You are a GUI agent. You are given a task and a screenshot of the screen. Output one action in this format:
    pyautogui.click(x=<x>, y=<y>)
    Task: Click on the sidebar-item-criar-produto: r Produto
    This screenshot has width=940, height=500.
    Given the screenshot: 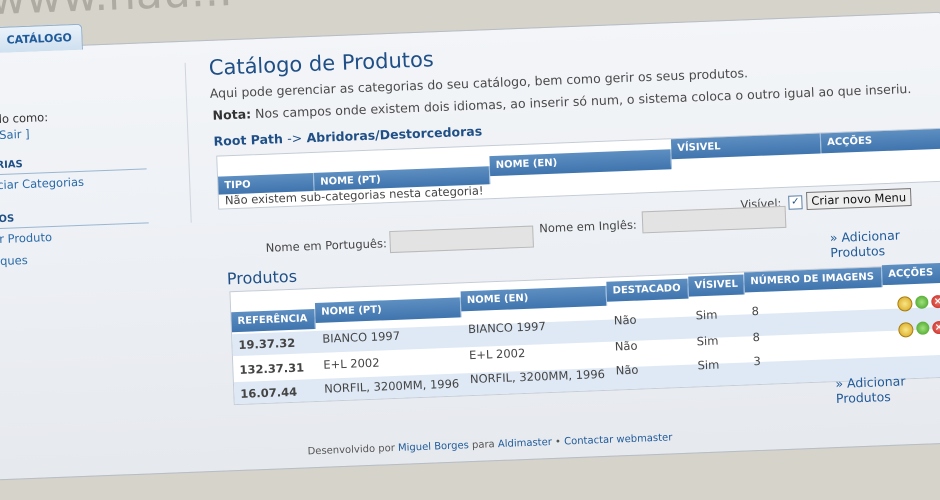 What is the action you would take?
    pyautogui.click(x=26, y=238)
    